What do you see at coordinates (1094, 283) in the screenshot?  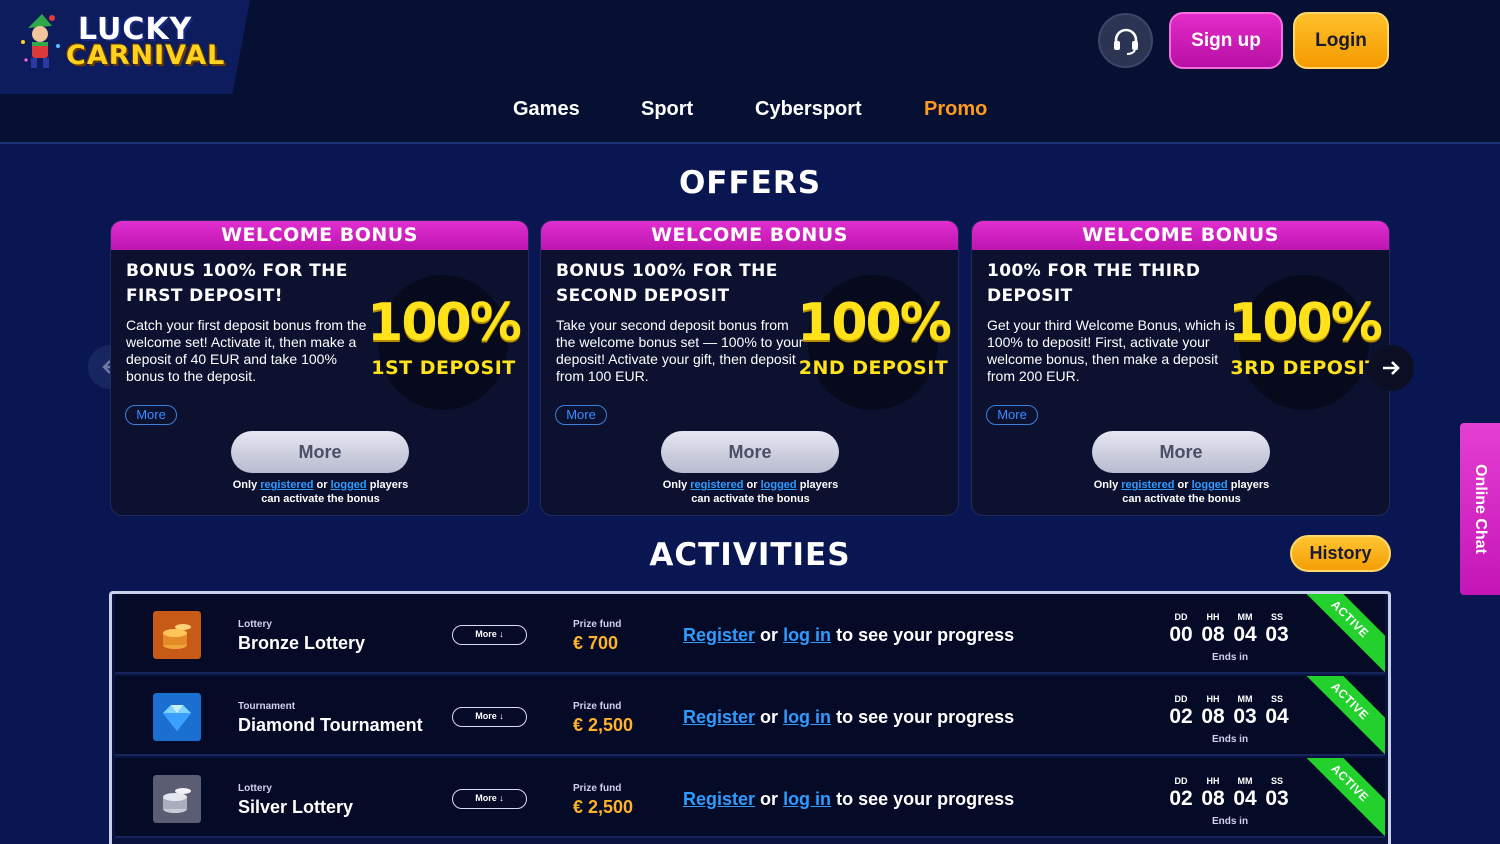 I see `offer-card-title: 100% FOR THE THIRD DEPOSIT` at bounding box center [1094, 283].